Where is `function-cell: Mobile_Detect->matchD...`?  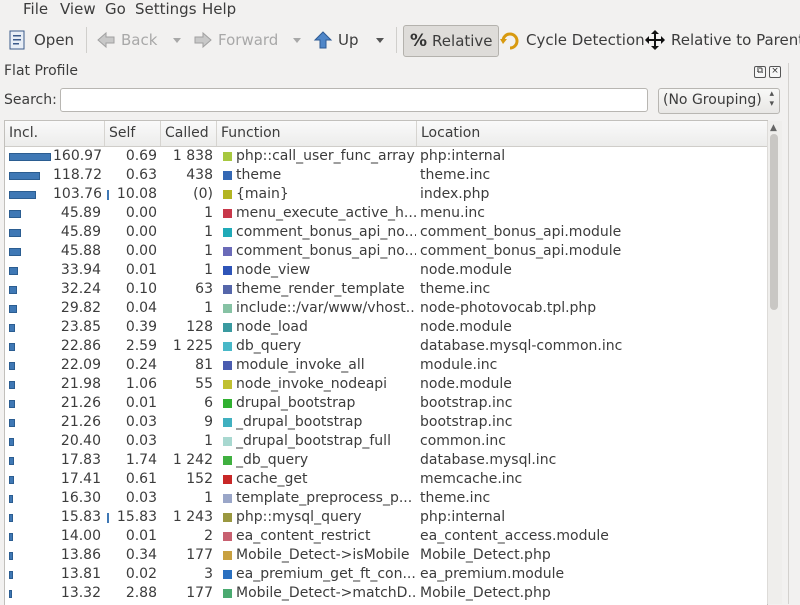
function-cell: Mobile_Detect->matchD... is located at coordinates (326, 593).